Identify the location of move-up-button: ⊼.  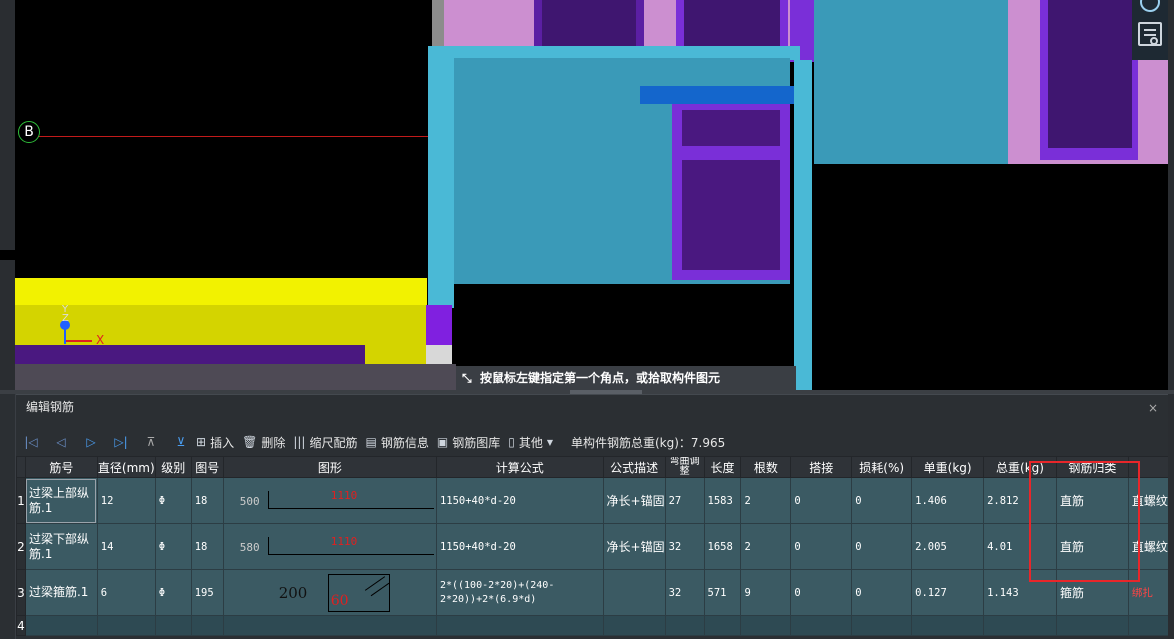
(151, 442).